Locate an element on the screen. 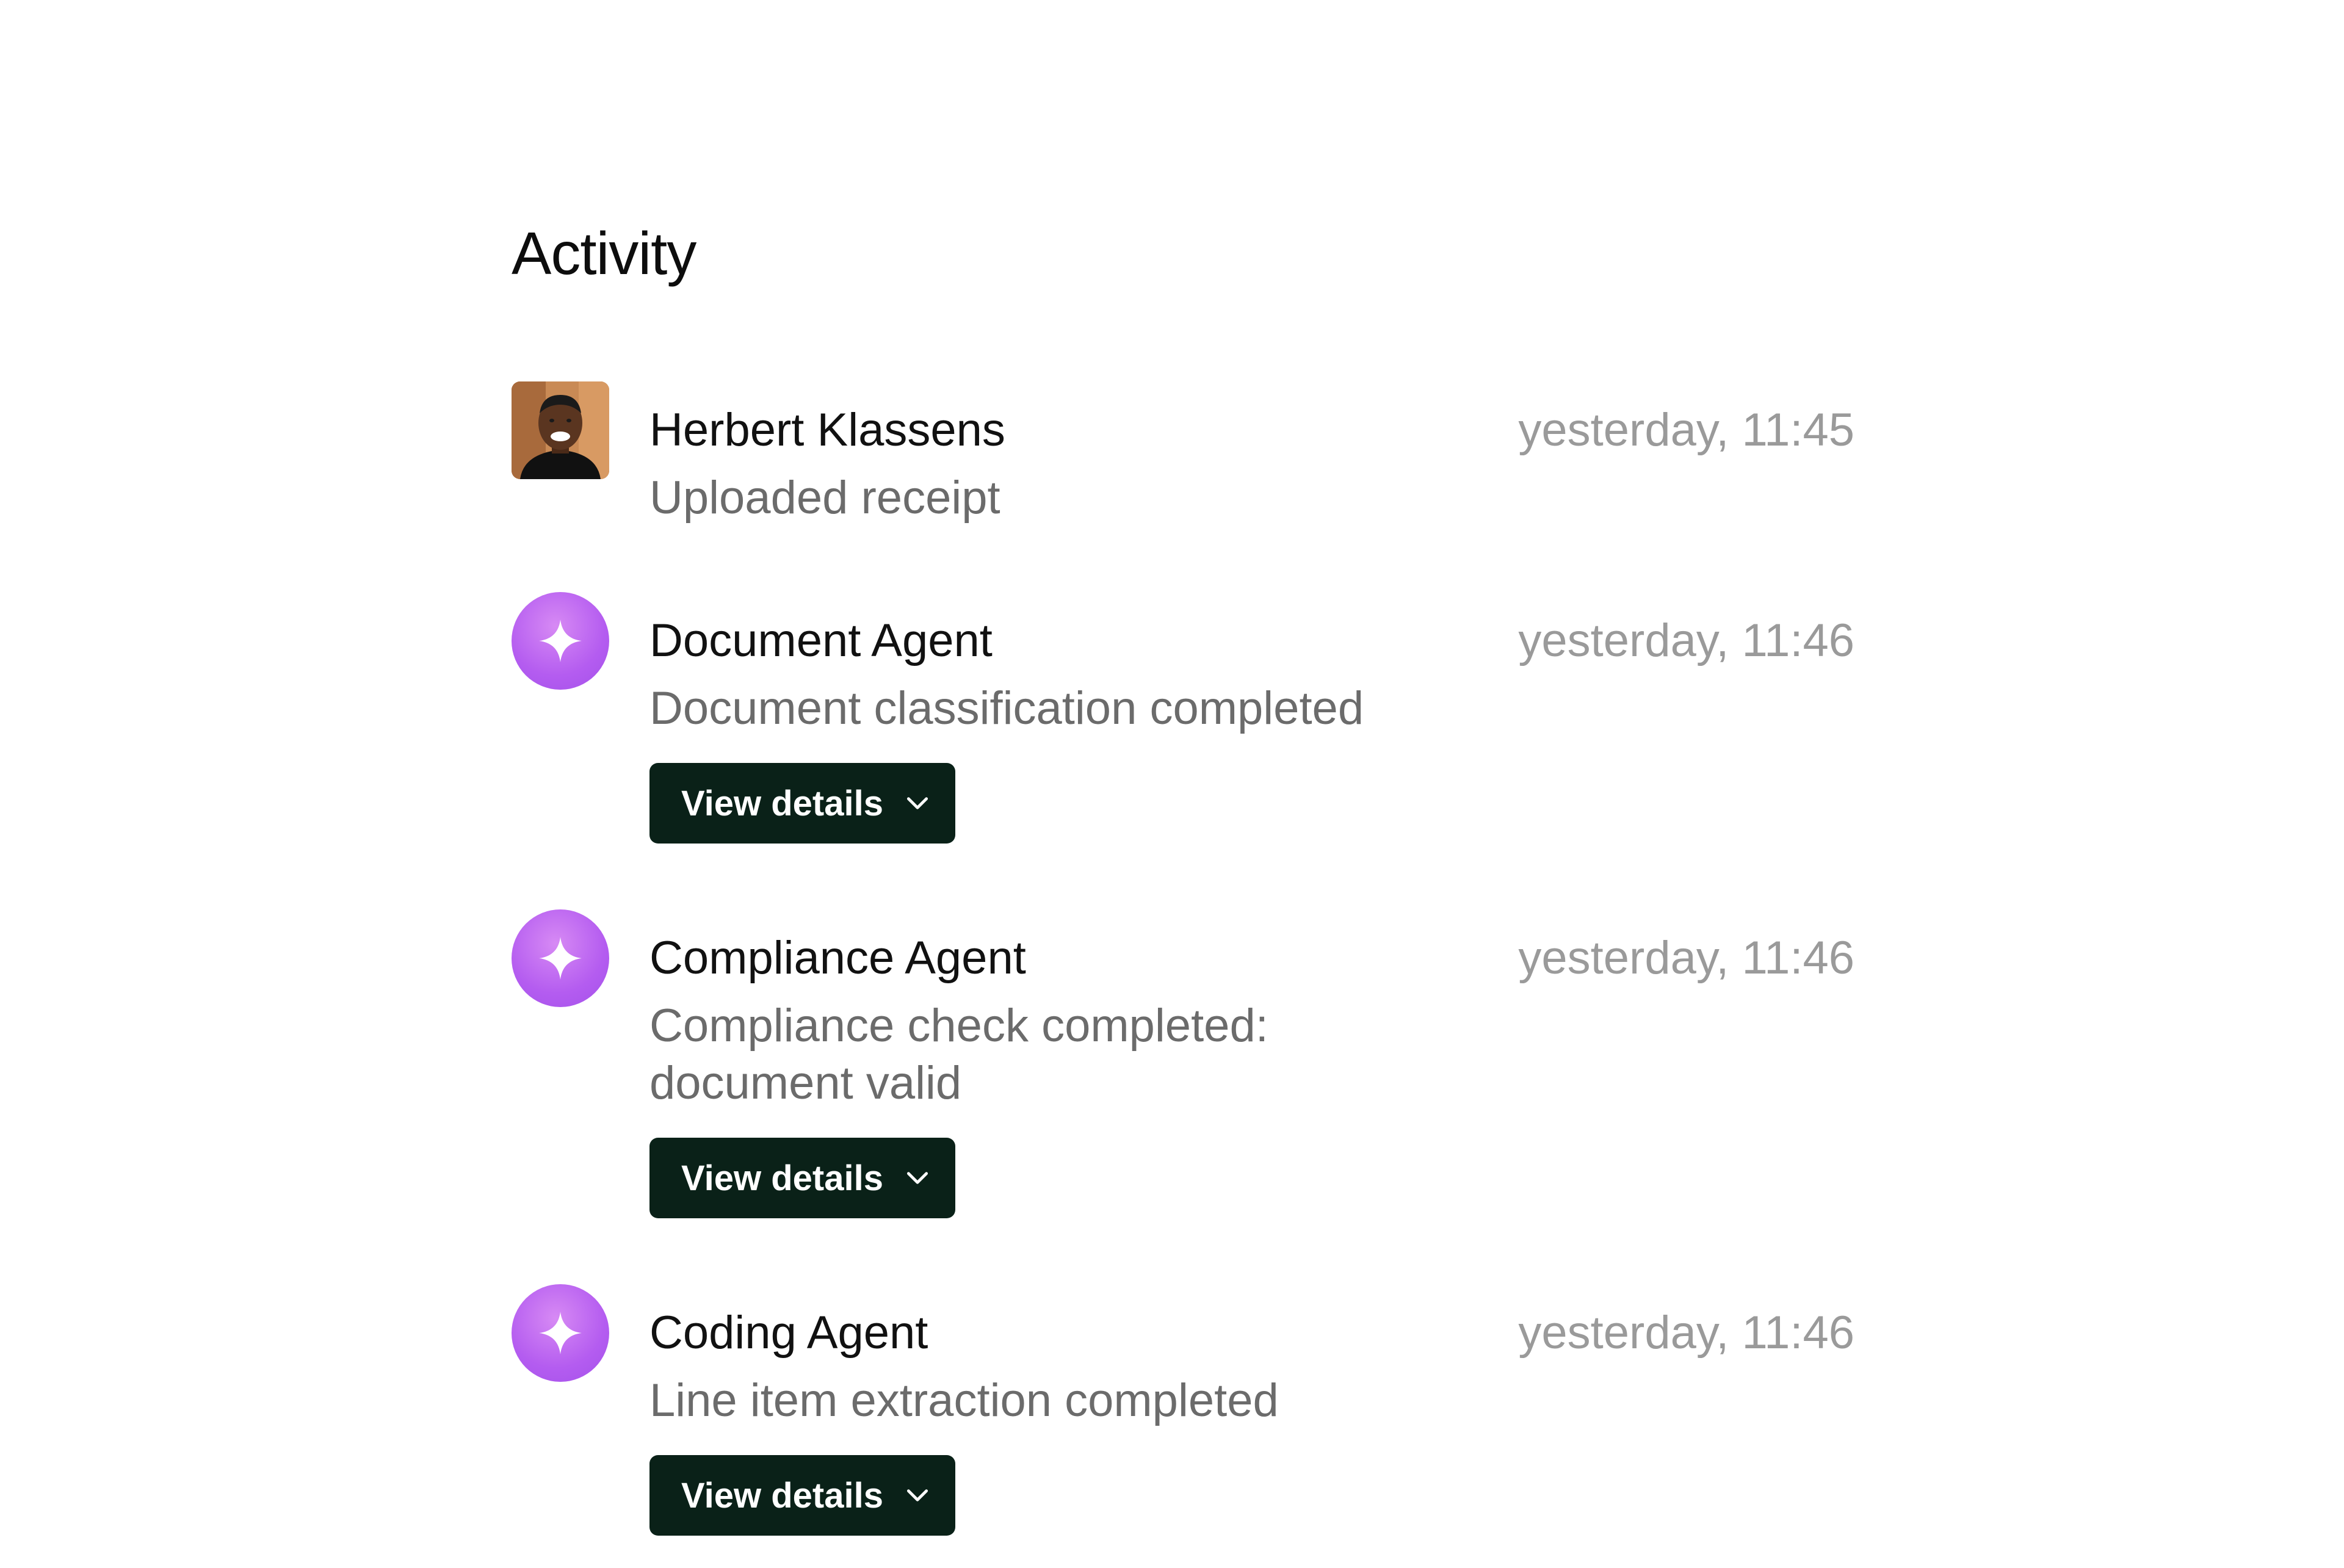  actor-name: Compliance Agent is located at coordinates (837, 958).